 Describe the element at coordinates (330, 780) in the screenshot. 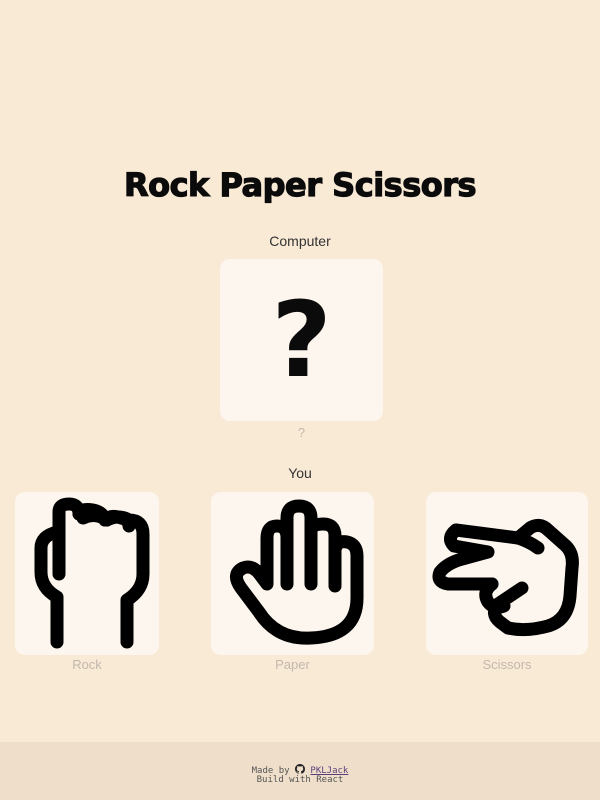

I see `framework-name: React` at that location.